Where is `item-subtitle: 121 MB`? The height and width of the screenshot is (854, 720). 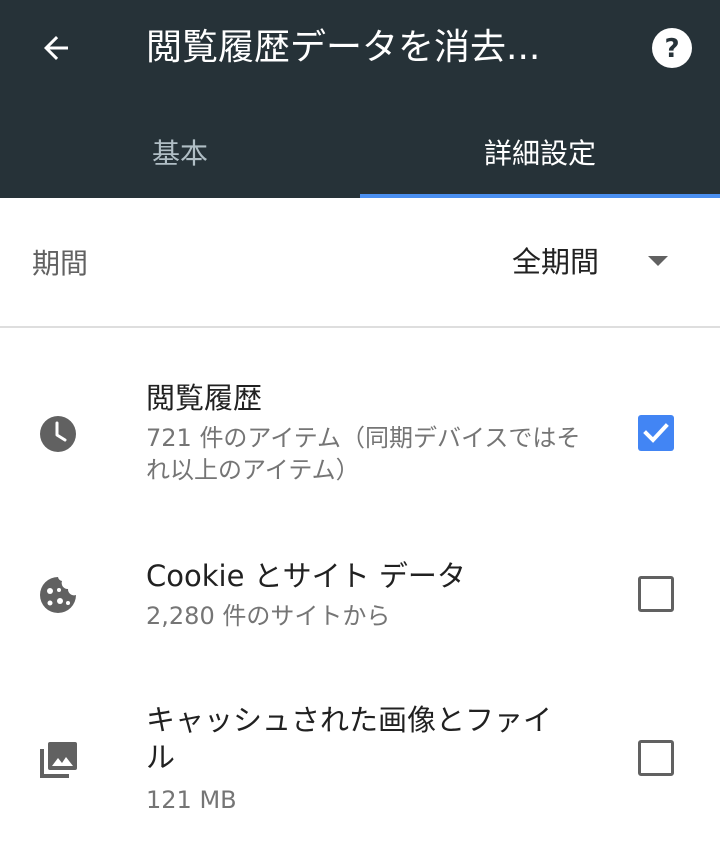 item-subtitle: 121 MB is located at coordinates (191, 800).